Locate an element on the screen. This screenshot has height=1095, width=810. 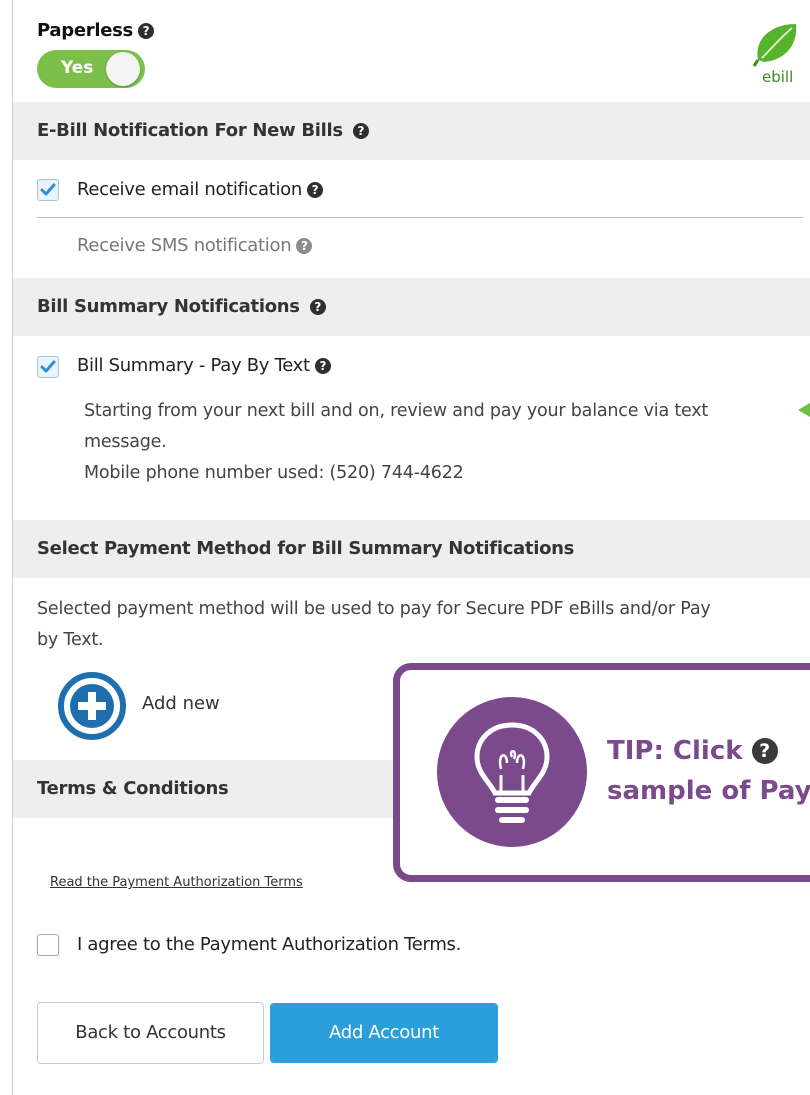
email-notification-label: Receive email notification? is located at coordinates (200, 189).